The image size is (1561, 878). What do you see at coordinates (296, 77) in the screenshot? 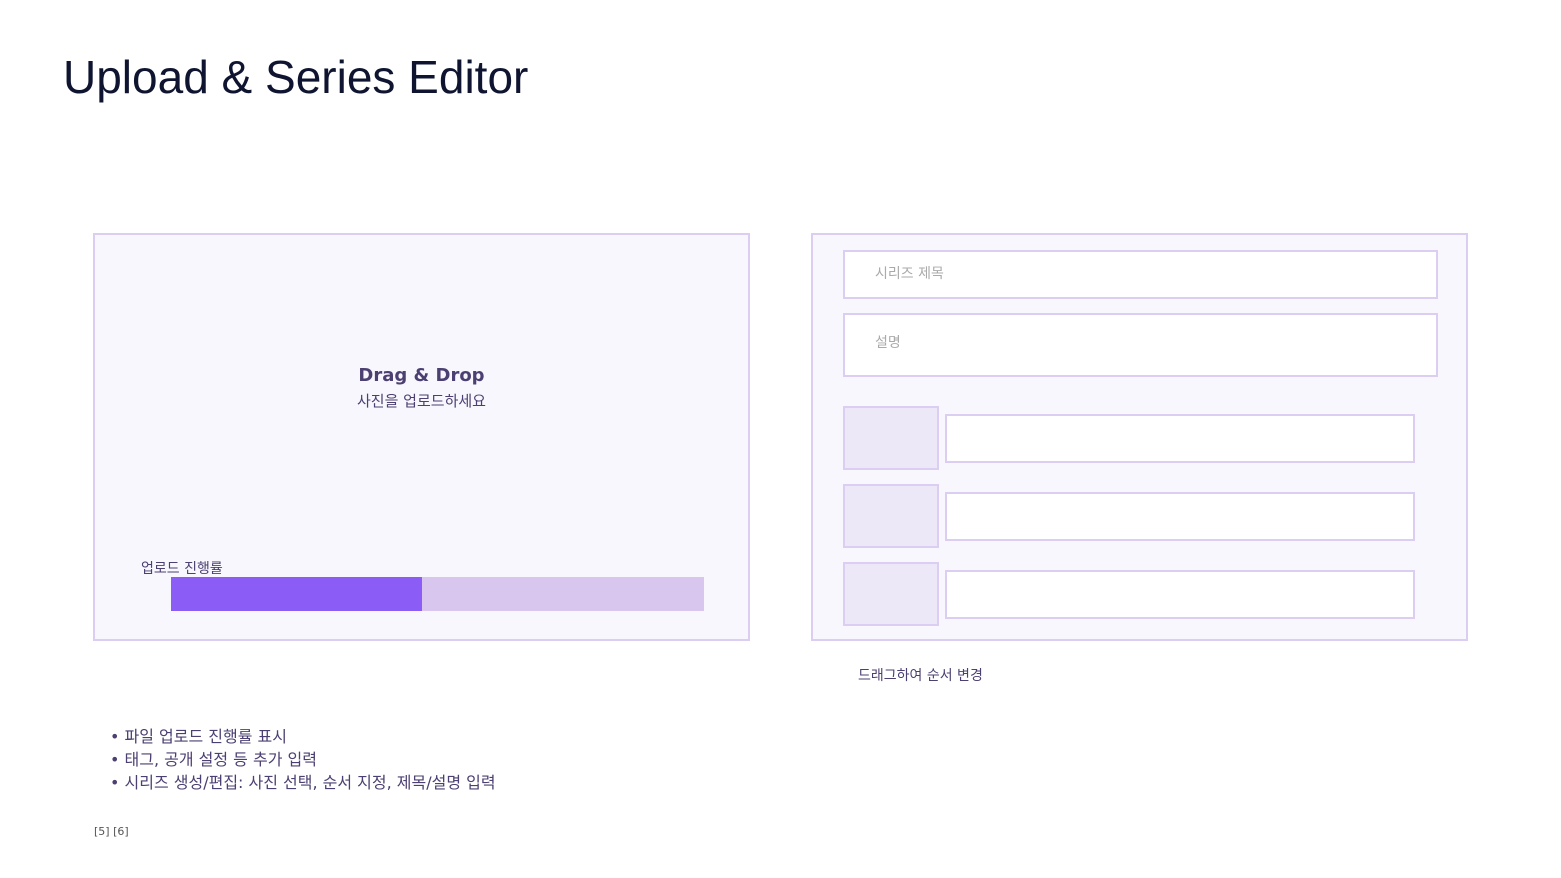
I see `page-title: Upload & Series Editor` at bounding box center [296, 77].